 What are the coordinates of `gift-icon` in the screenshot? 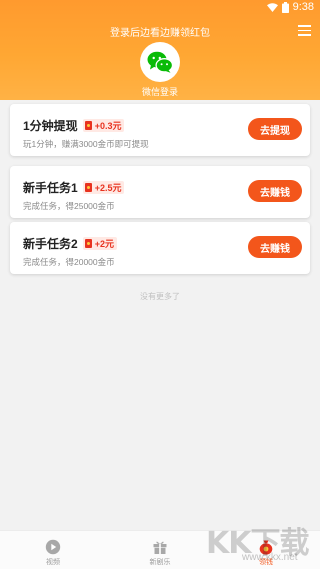 It's located at (160, 547).